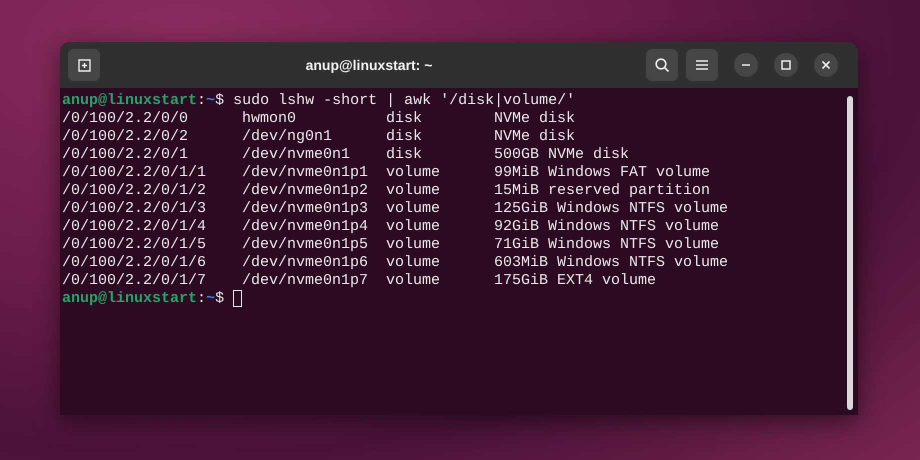 This screenshot has width=920, height=460. Describe the element at coordinates (297, 155) in the screenshot. I see `output-cell-text: /dev/nvme0n1` at that location.